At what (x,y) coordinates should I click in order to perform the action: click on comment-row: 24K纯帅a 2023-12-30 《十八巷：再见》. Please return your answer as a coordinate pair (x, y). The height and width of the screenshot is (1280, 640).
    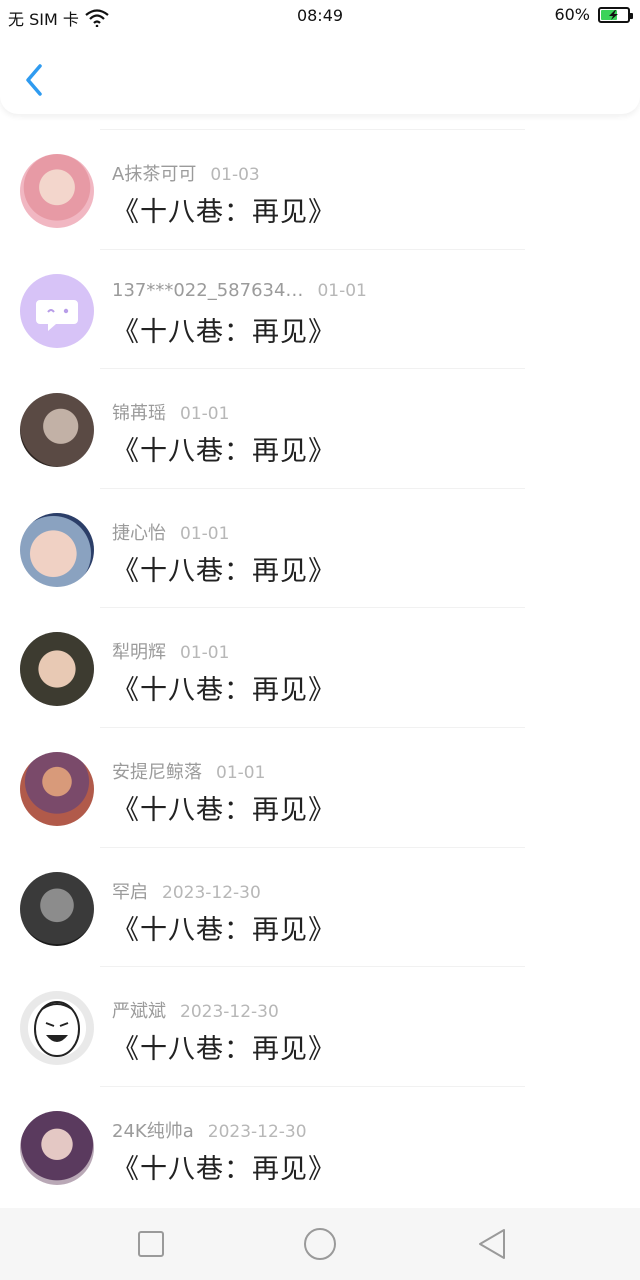
    Looking at the image, I should click on (320, 1131).